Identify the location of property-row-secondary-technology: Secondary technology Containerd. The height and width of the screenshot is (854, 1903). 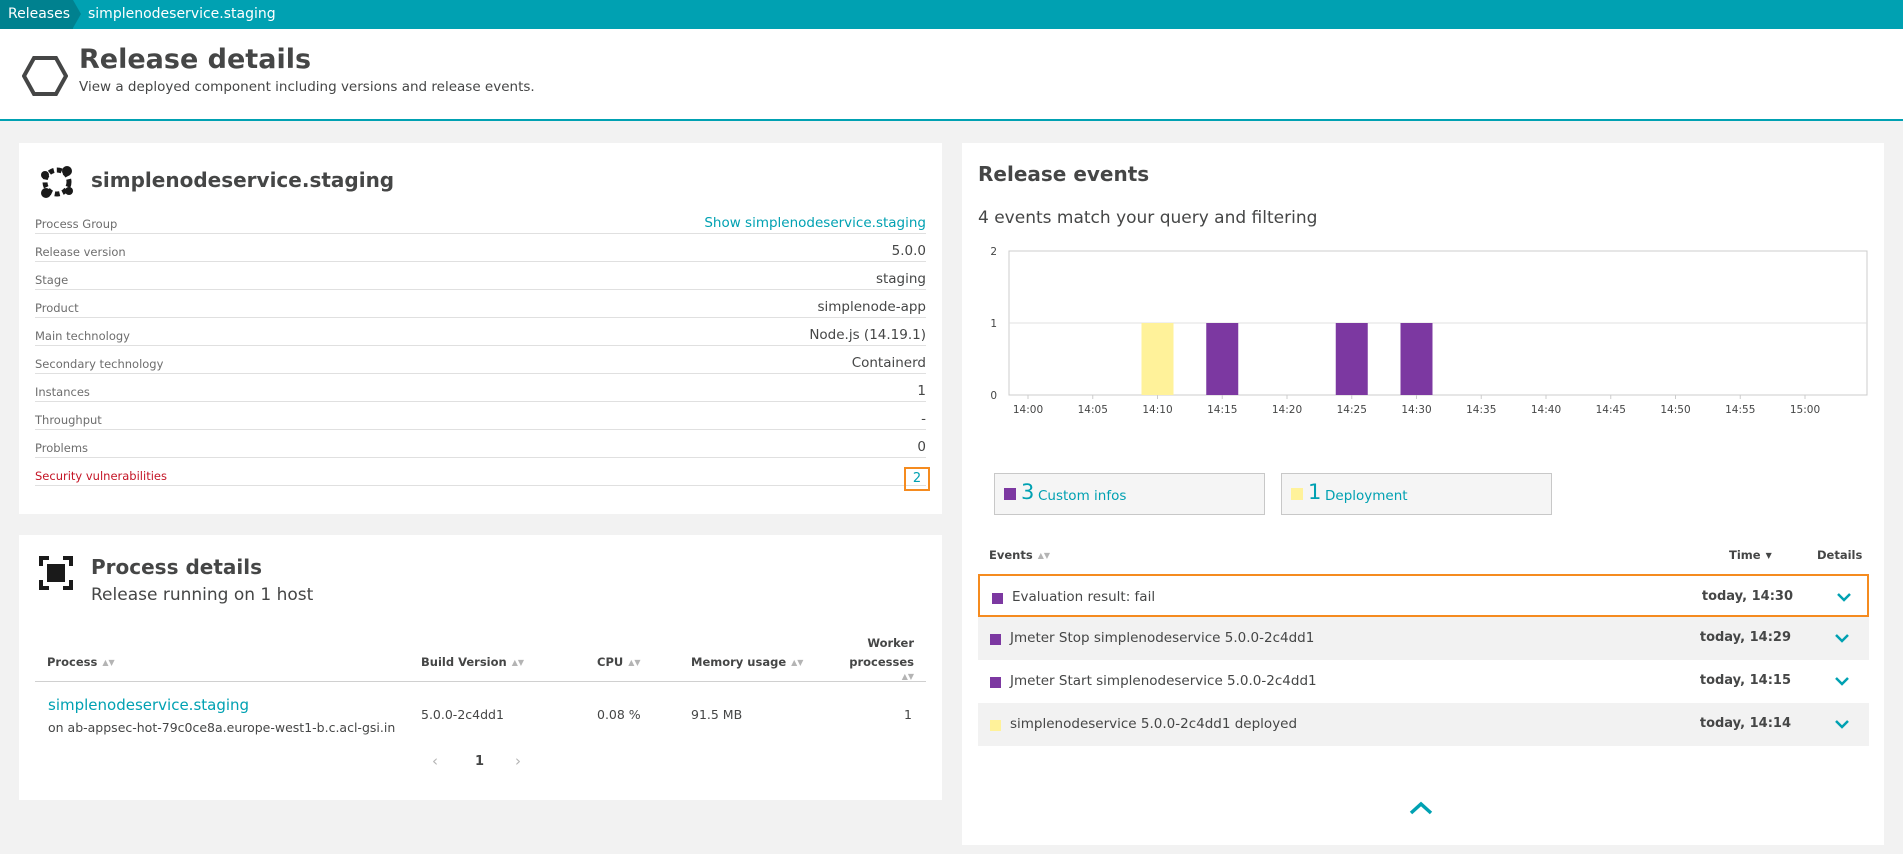
(480, 360).